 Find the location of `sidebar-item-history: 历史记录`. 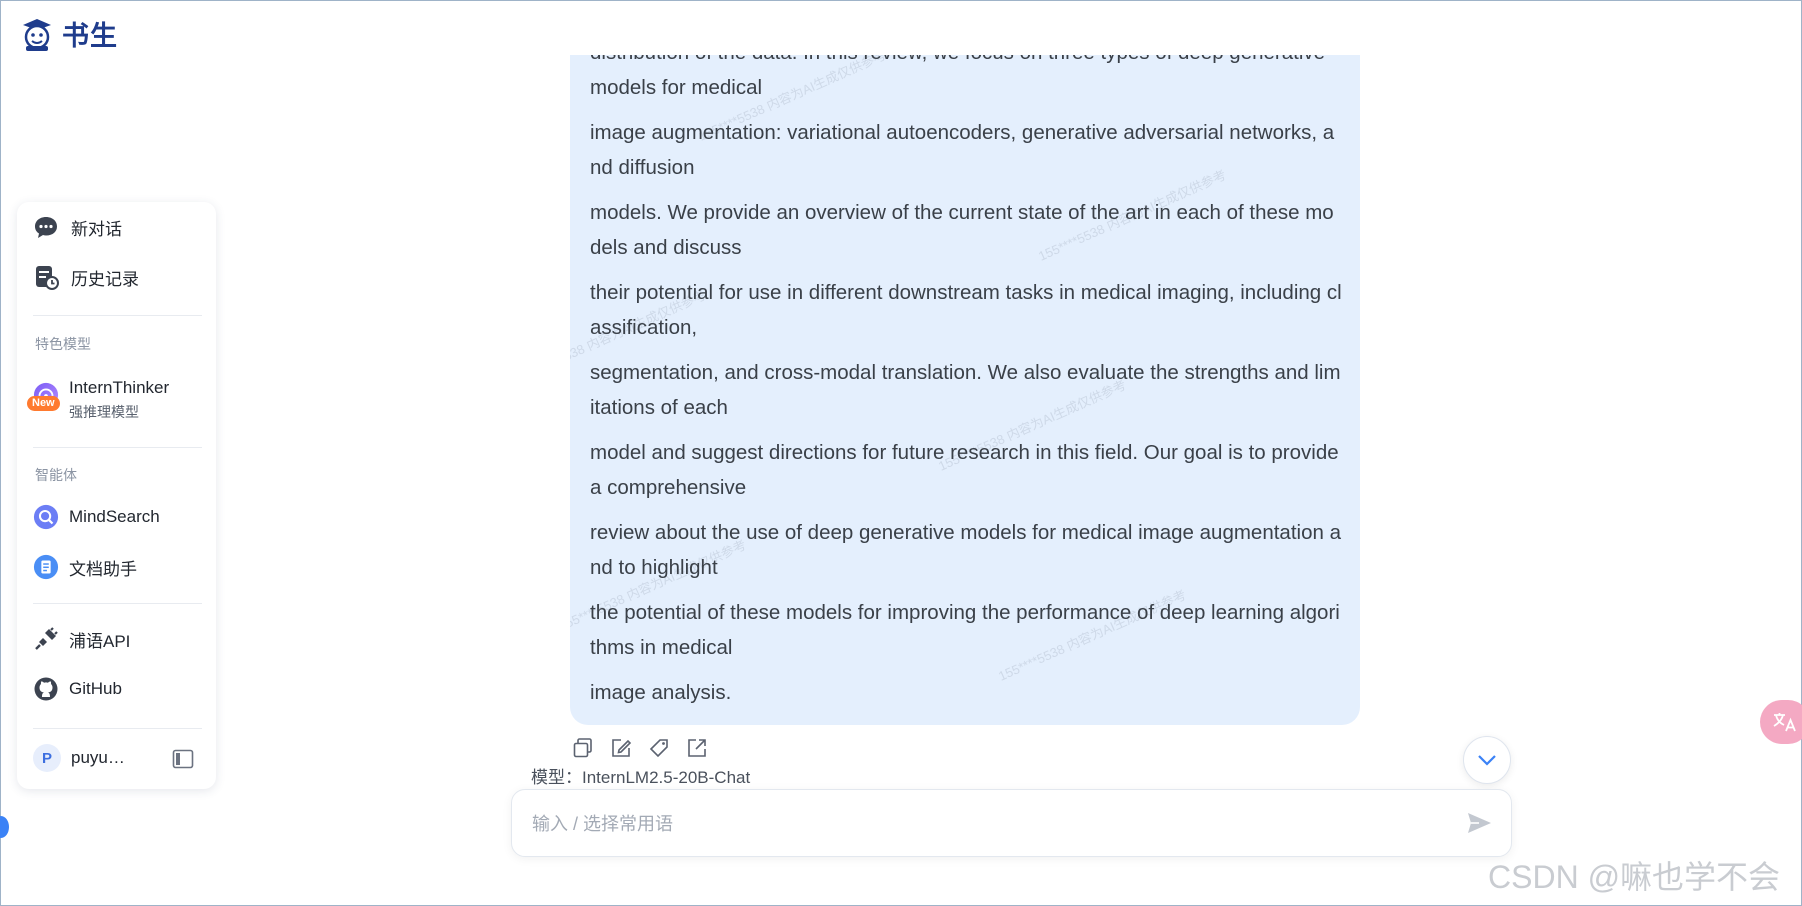

sidebar-item-history: 历史记录 is located at coordinates (86, 277).